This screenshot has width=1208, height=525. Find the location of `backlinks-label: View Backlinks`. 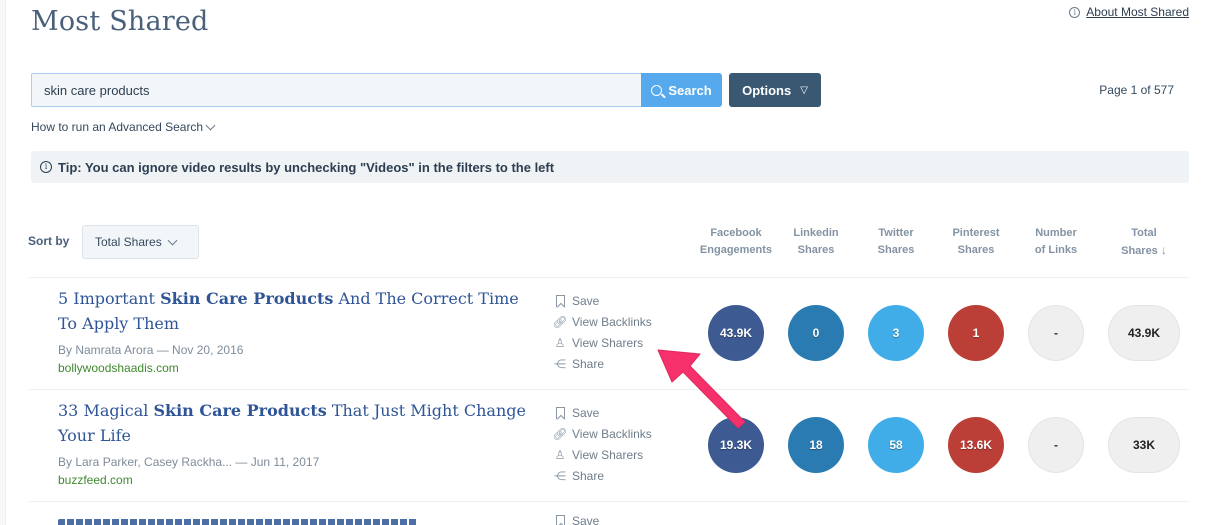

backlinks-label: View Backlinks is located at coordinates (612, 433).